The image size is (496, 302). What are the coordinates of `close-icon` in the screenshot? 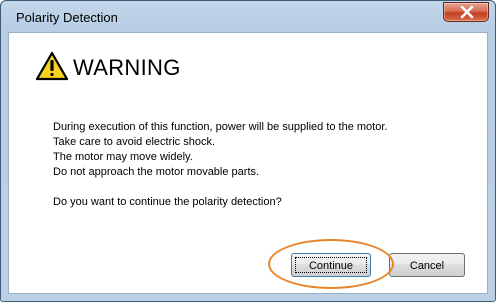 It's located at (467, 12).